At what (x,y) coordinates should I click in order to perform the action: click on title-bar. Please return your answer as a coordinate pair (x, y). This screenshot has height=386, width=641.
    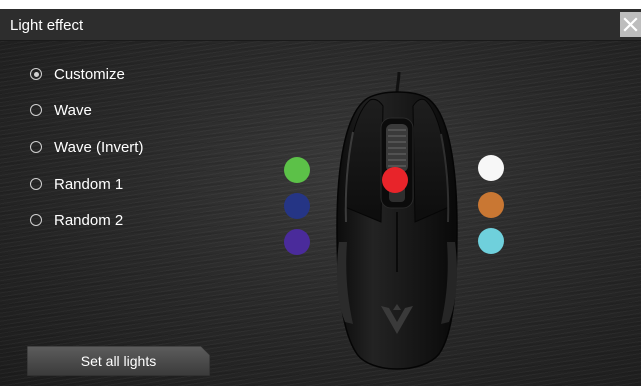
    Looking at the image, I should click on (320, 25).